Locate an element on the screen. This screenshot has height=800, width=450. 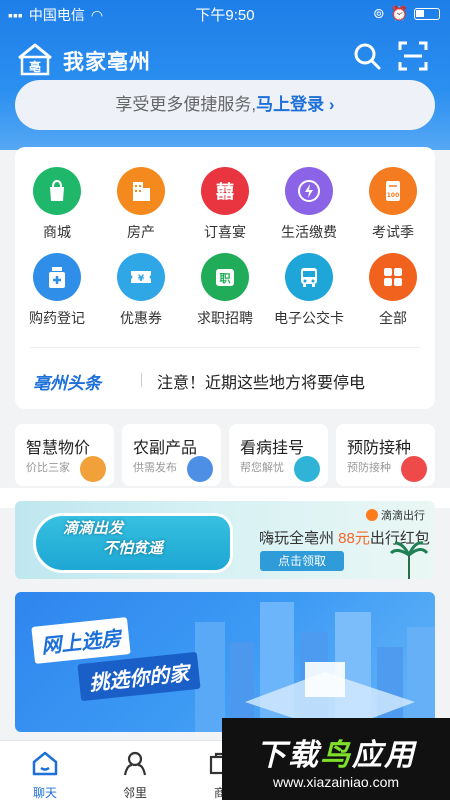
didi-brand: 滴滴出行 is located at coordinates (395, 515).